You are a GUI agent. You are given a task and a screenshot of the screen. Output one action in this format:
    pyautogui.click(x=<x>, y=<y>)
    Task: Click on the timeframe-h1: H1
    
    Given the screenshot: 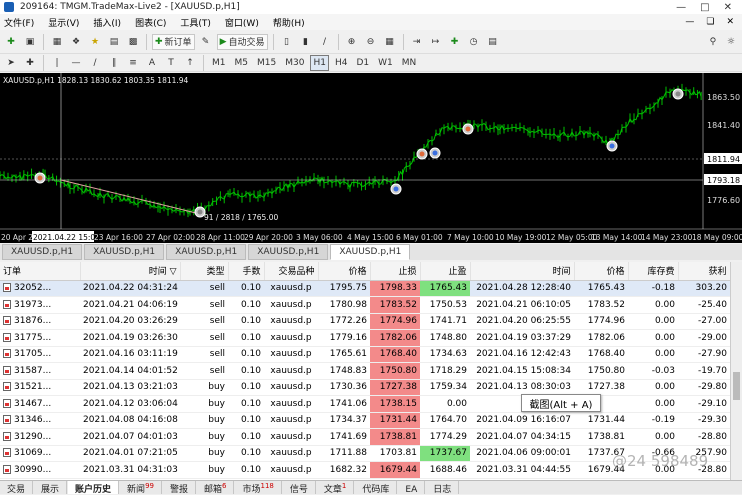 What is the action you would take?
    pyautogui.click(x=319, y=62)
    